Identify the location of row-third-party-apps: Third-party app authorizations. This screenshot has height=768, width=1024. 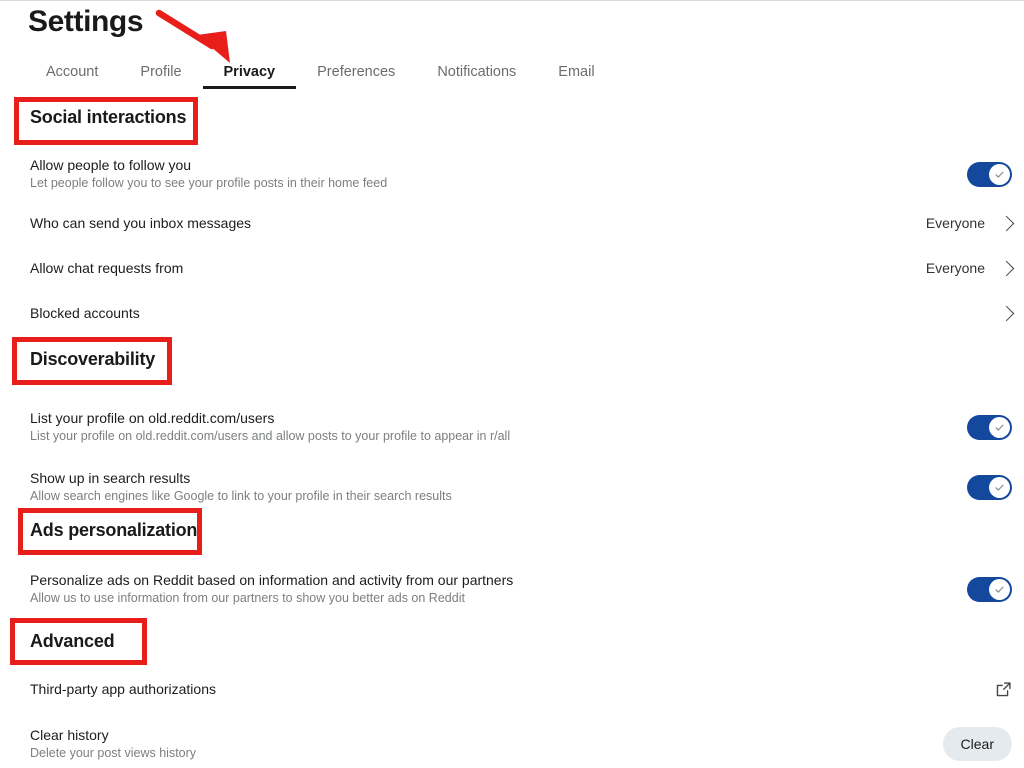
(521, 689).